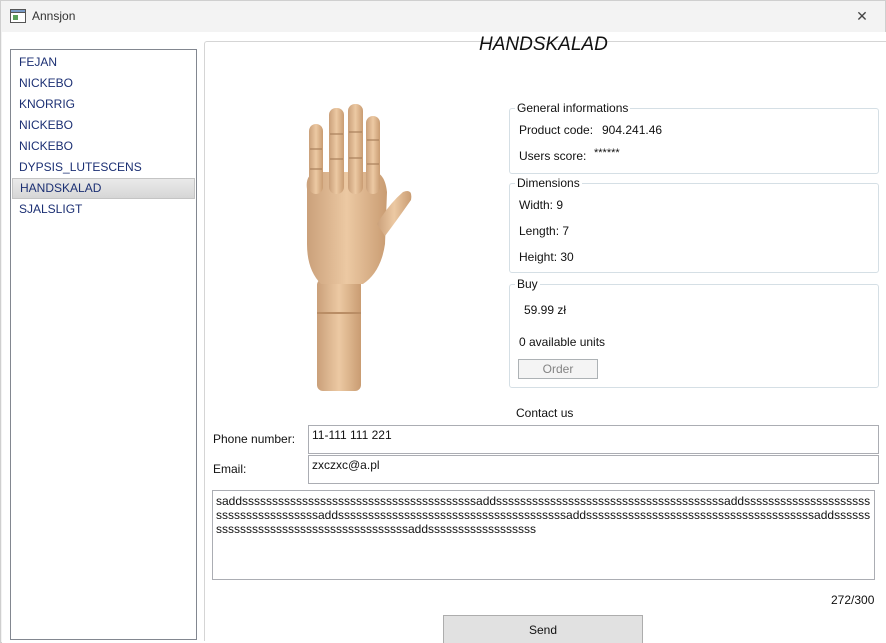  Describe the element at coordinates (543, 629) in the screenshot. I see `send-button: Send` at that location.